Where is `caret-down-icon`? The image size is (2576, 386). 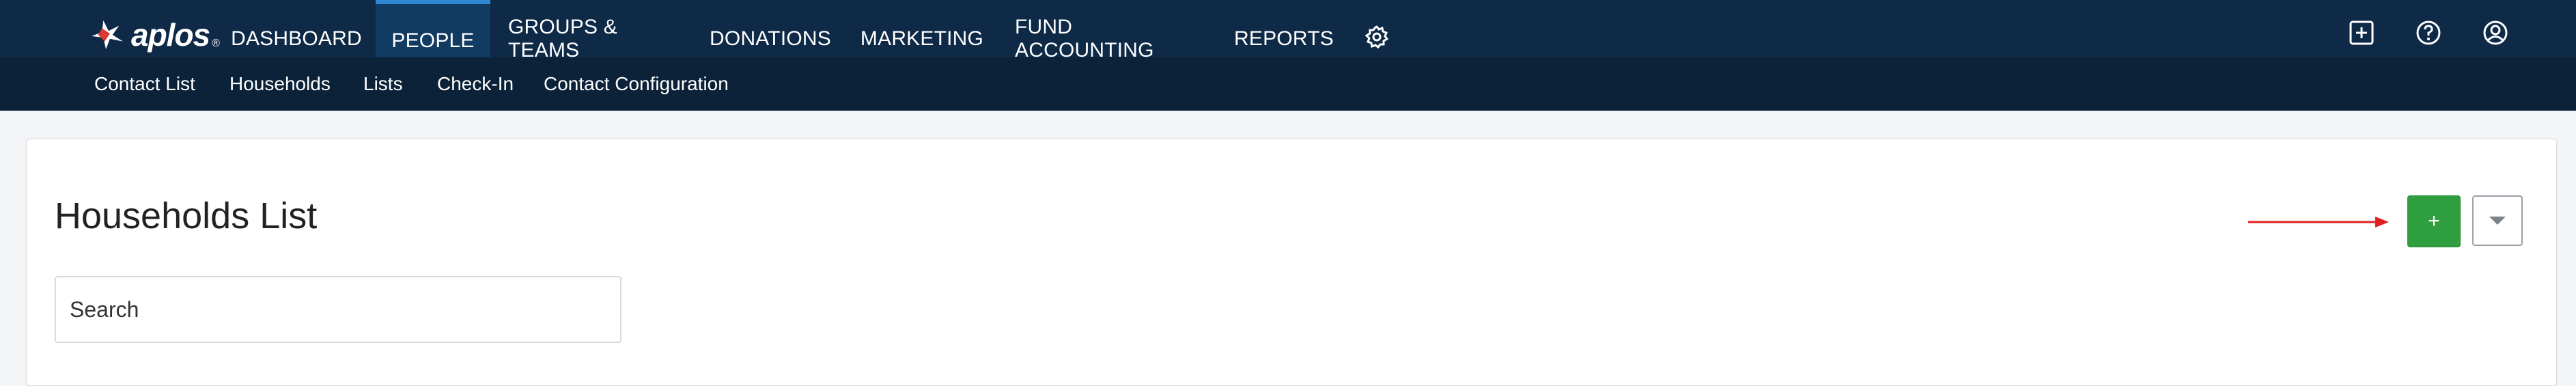 caret-down-icon is located at coordinates (2497, 221).